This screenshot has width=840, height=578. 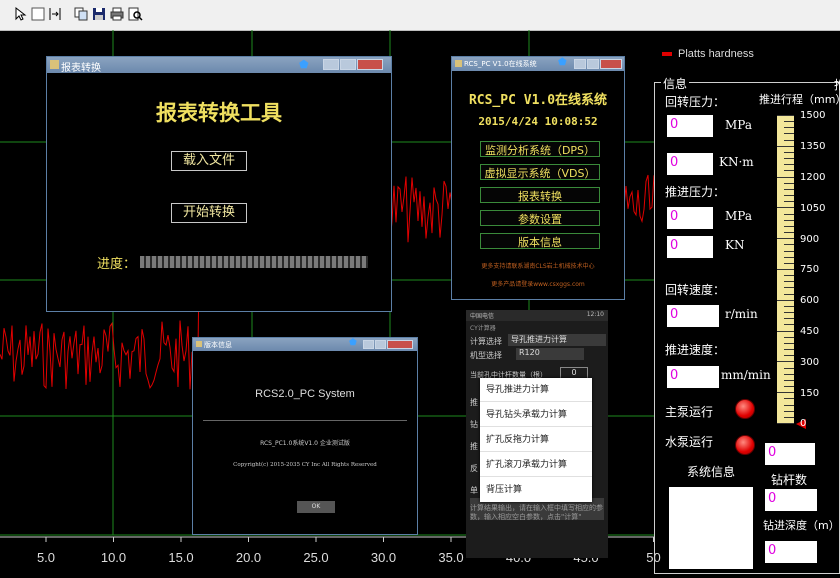 What do you see at coordinates (693, 316) in the screenshot?
I see `rotation-speed-field: 0` at bounding box center [693, 316].